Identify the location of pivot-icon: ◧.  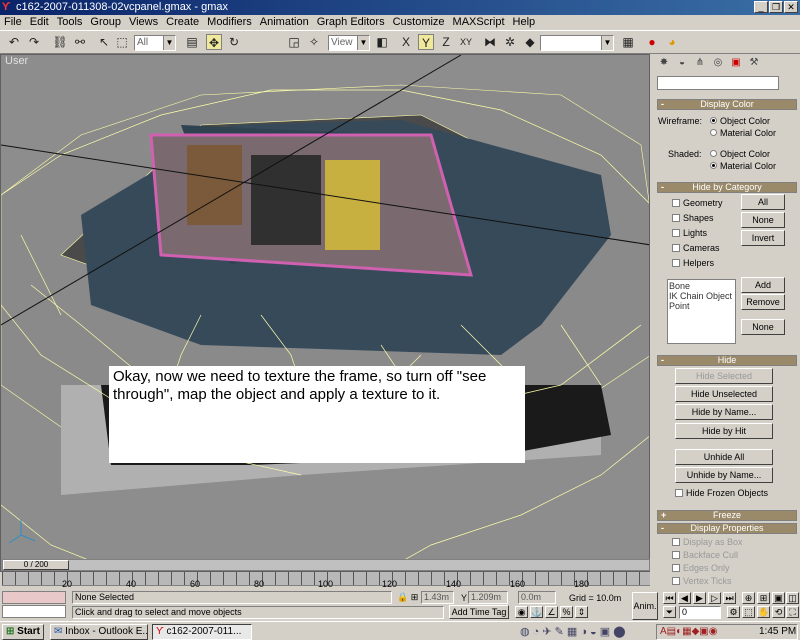
(382, 42).